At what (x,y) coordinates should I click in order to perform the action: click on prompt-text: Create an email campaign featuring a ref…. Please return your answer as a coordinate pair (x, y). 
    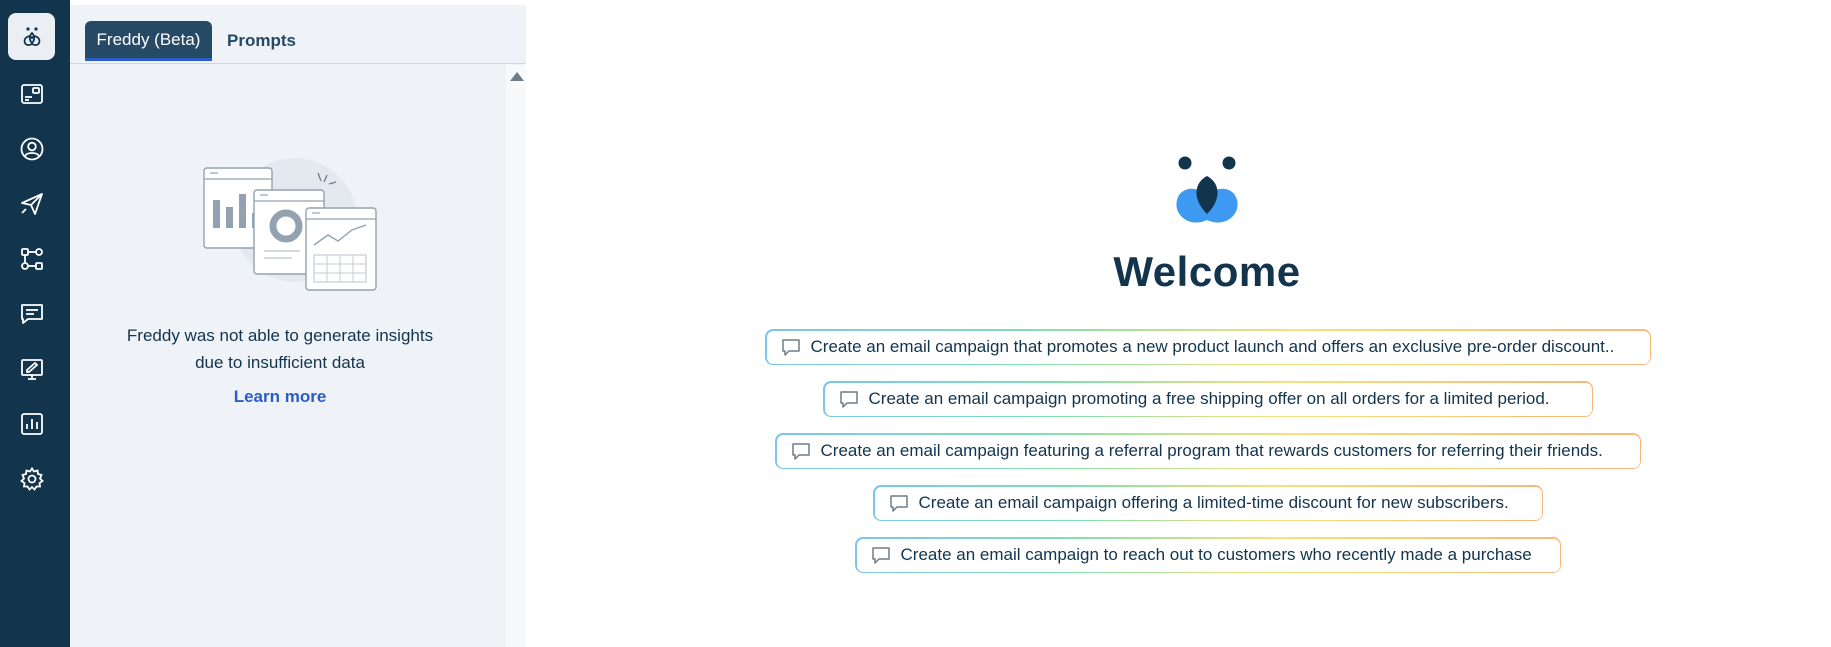
    Looking at the image, I should click on (1211, 450).